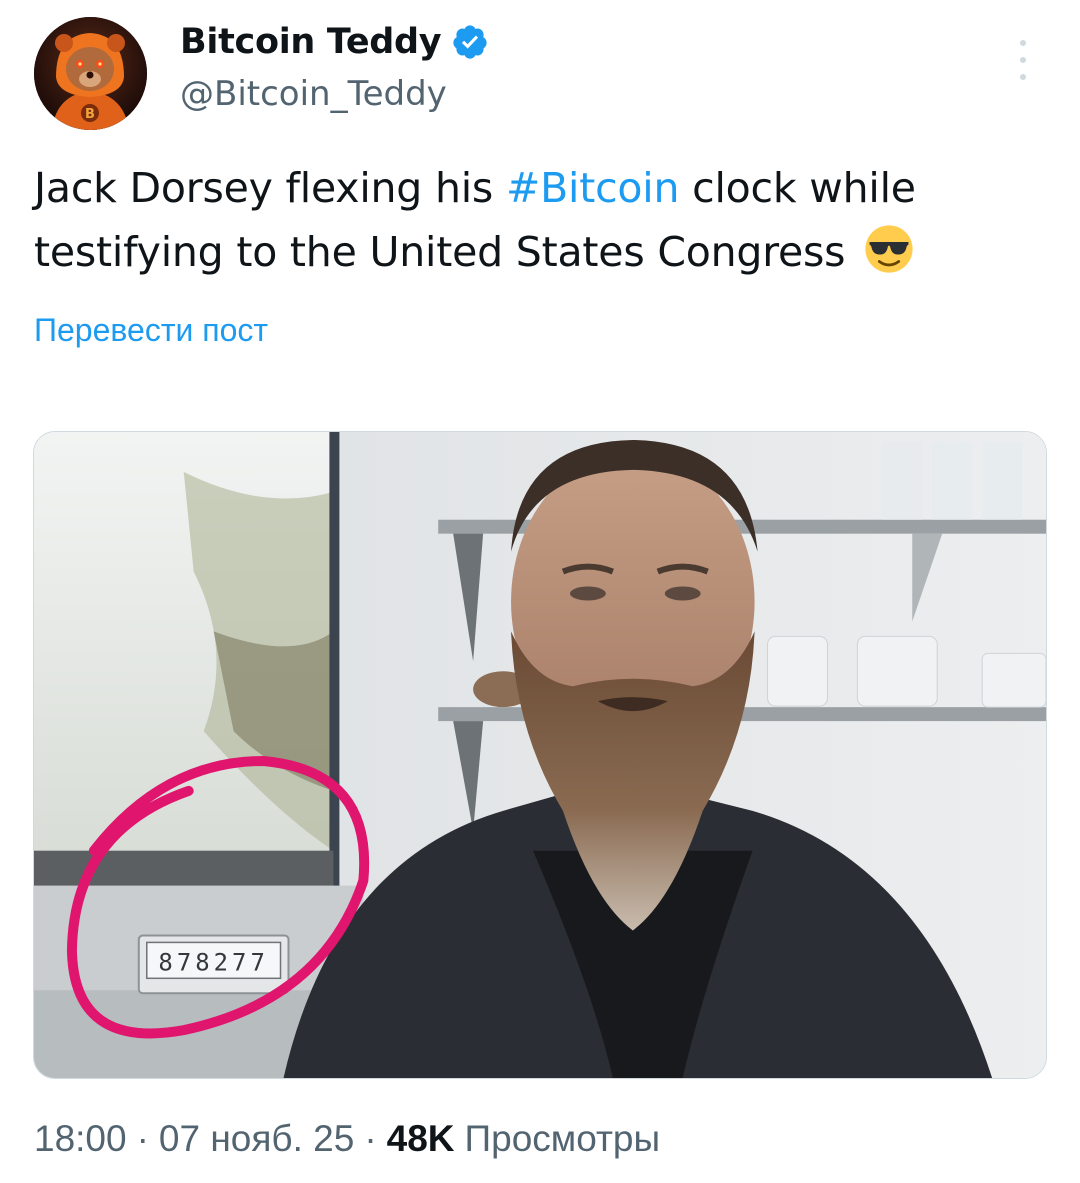  What do you see at coordinates (562, 1138) in the screenshot?
I see `views-label: Просмотры` at bounding box center [562, 1138].